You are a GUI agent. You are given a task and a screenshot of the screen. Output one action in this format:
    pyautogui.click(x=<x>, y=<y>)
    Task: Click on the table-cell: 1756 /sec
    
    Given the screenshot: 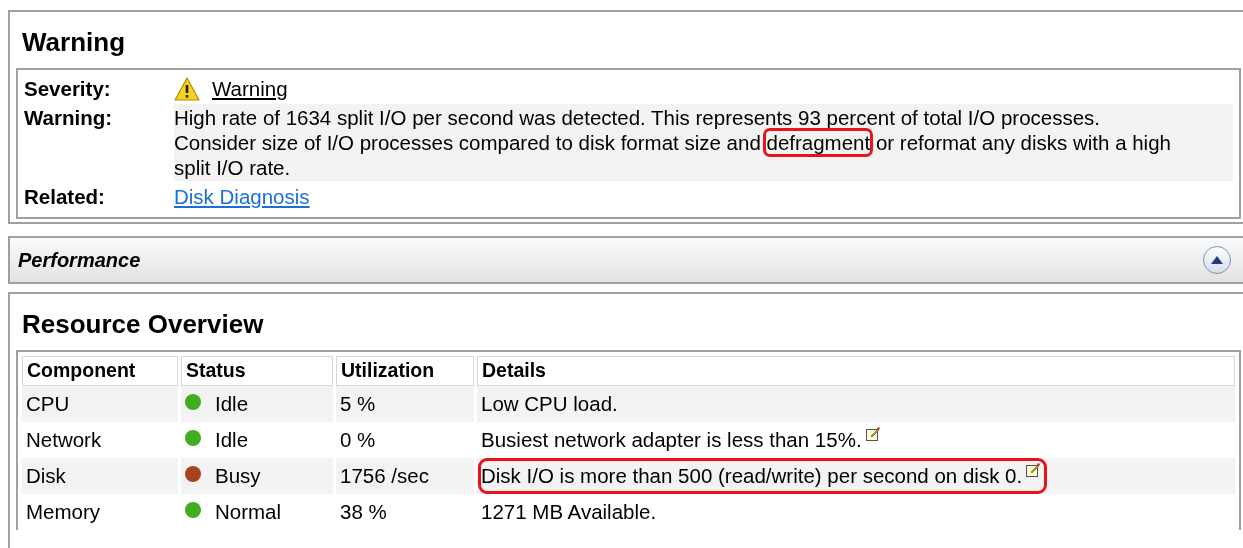 What is the action you would take?
    pyautogui.click(x=405, y=476)
    